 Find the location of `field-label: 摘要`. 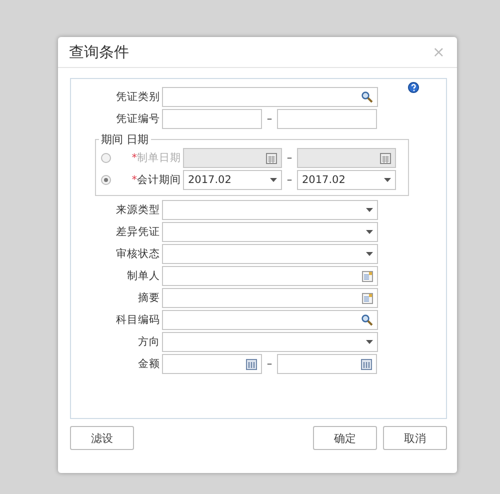

field-label: 摘要 is located at coordinates (149, 298).